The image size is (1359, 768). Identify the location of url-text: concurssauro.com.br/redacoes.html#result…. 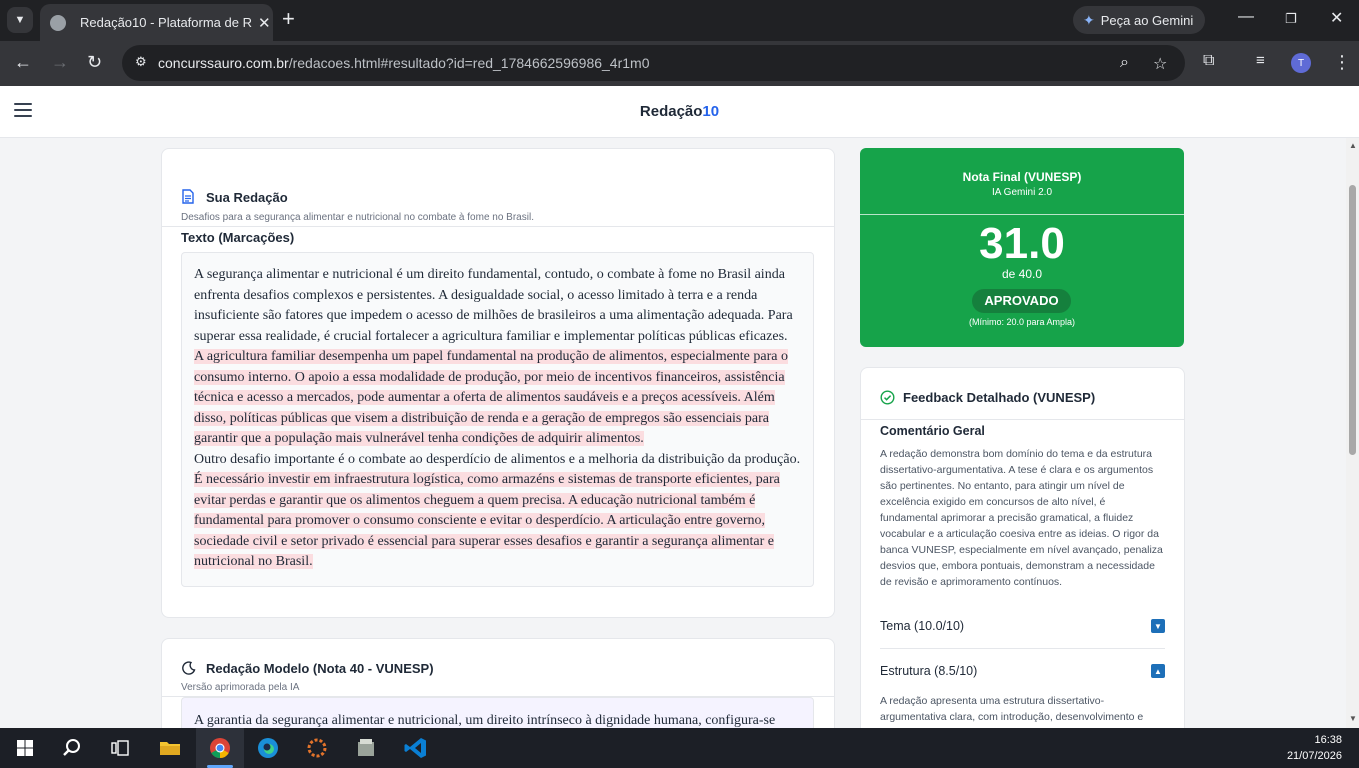
(404, 63).